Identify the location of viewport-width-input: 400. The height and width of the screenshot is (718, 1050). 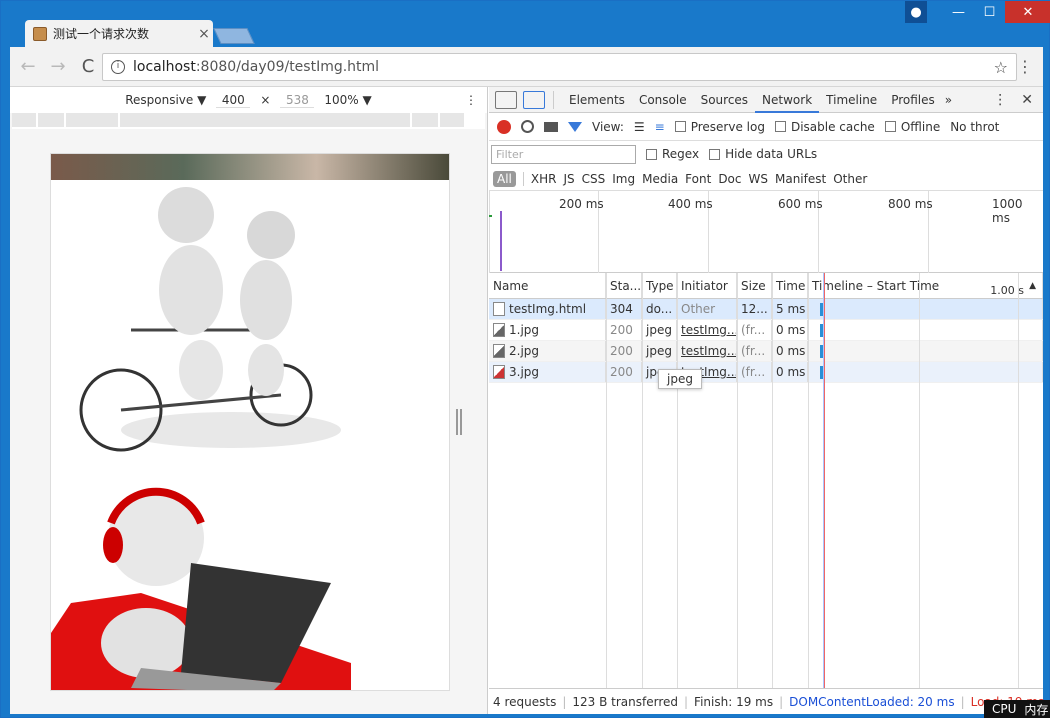
(233, 100).